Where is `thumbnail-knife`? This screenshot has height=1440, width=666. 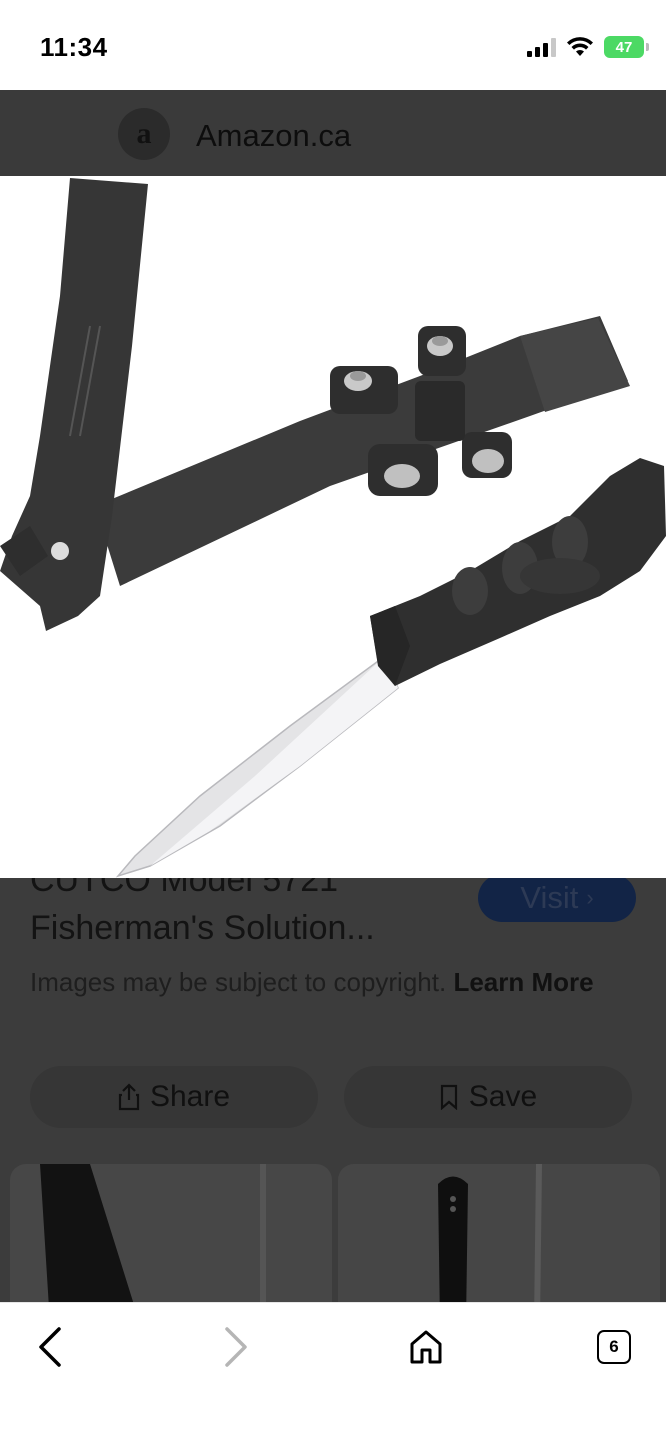
thumbnail-knife is located at coordinates (490, 1233).